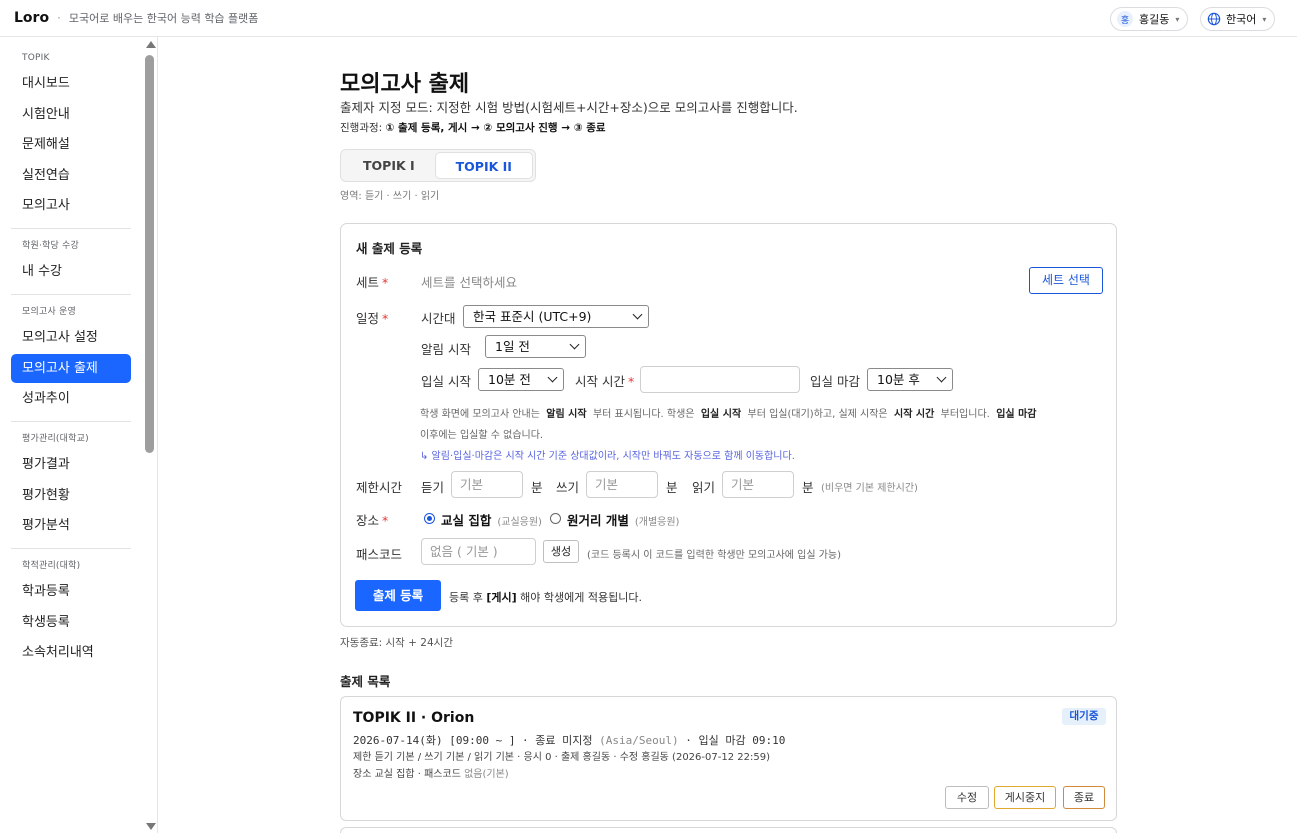  I want to click on sidebar-item-eval-analysis: 평가분석, so click(71, 525).